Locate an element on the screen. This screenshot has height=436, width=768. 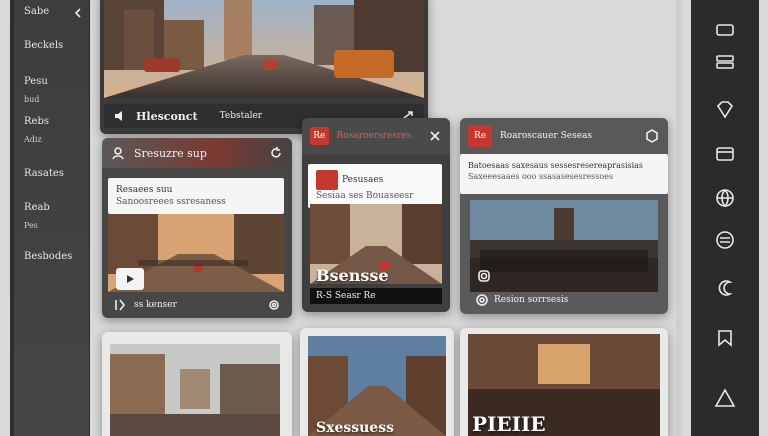
bookmark-icon is located at coordinates (725, 338).